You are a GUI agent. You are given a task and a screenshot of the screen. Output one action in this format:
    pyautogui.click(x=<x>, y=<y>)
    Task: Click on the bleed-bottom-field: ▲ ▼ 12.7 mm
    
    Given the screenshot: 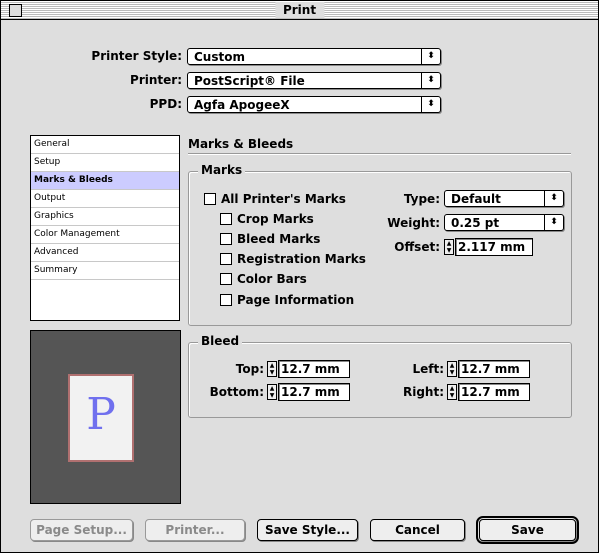 What is the action you would take?
    pyautogui.click(x=308, y=392)
    